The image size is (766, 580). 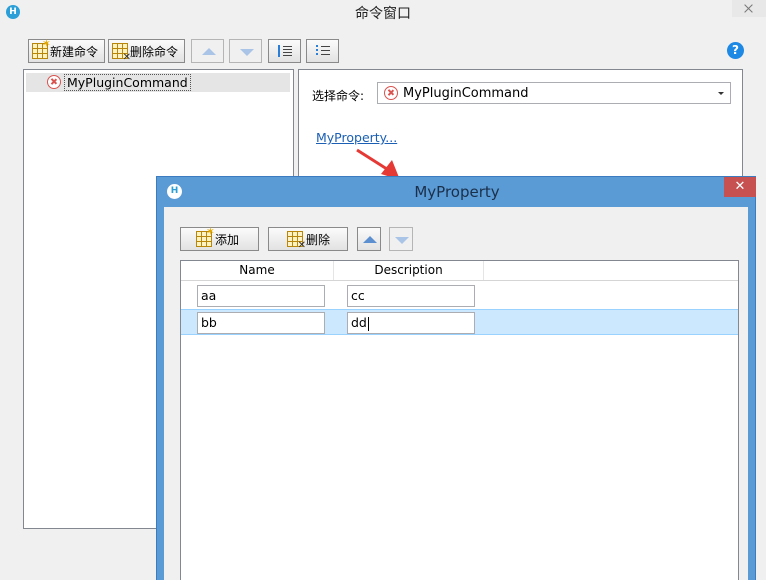 I want to click on add-grid-icon, so click(x=205, y=236).